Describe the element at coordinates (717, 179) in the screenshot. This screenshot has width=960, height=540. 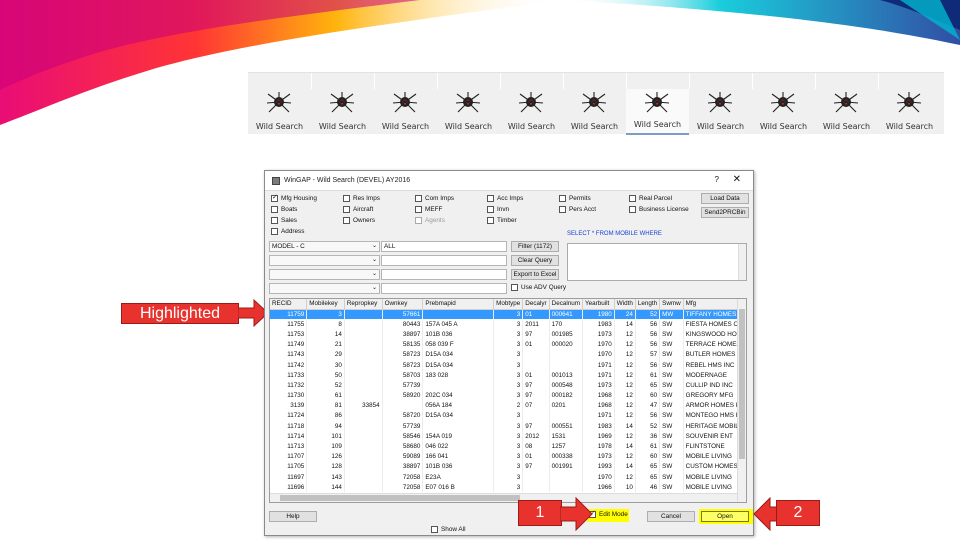
I see `help-icon: ?` at that location.